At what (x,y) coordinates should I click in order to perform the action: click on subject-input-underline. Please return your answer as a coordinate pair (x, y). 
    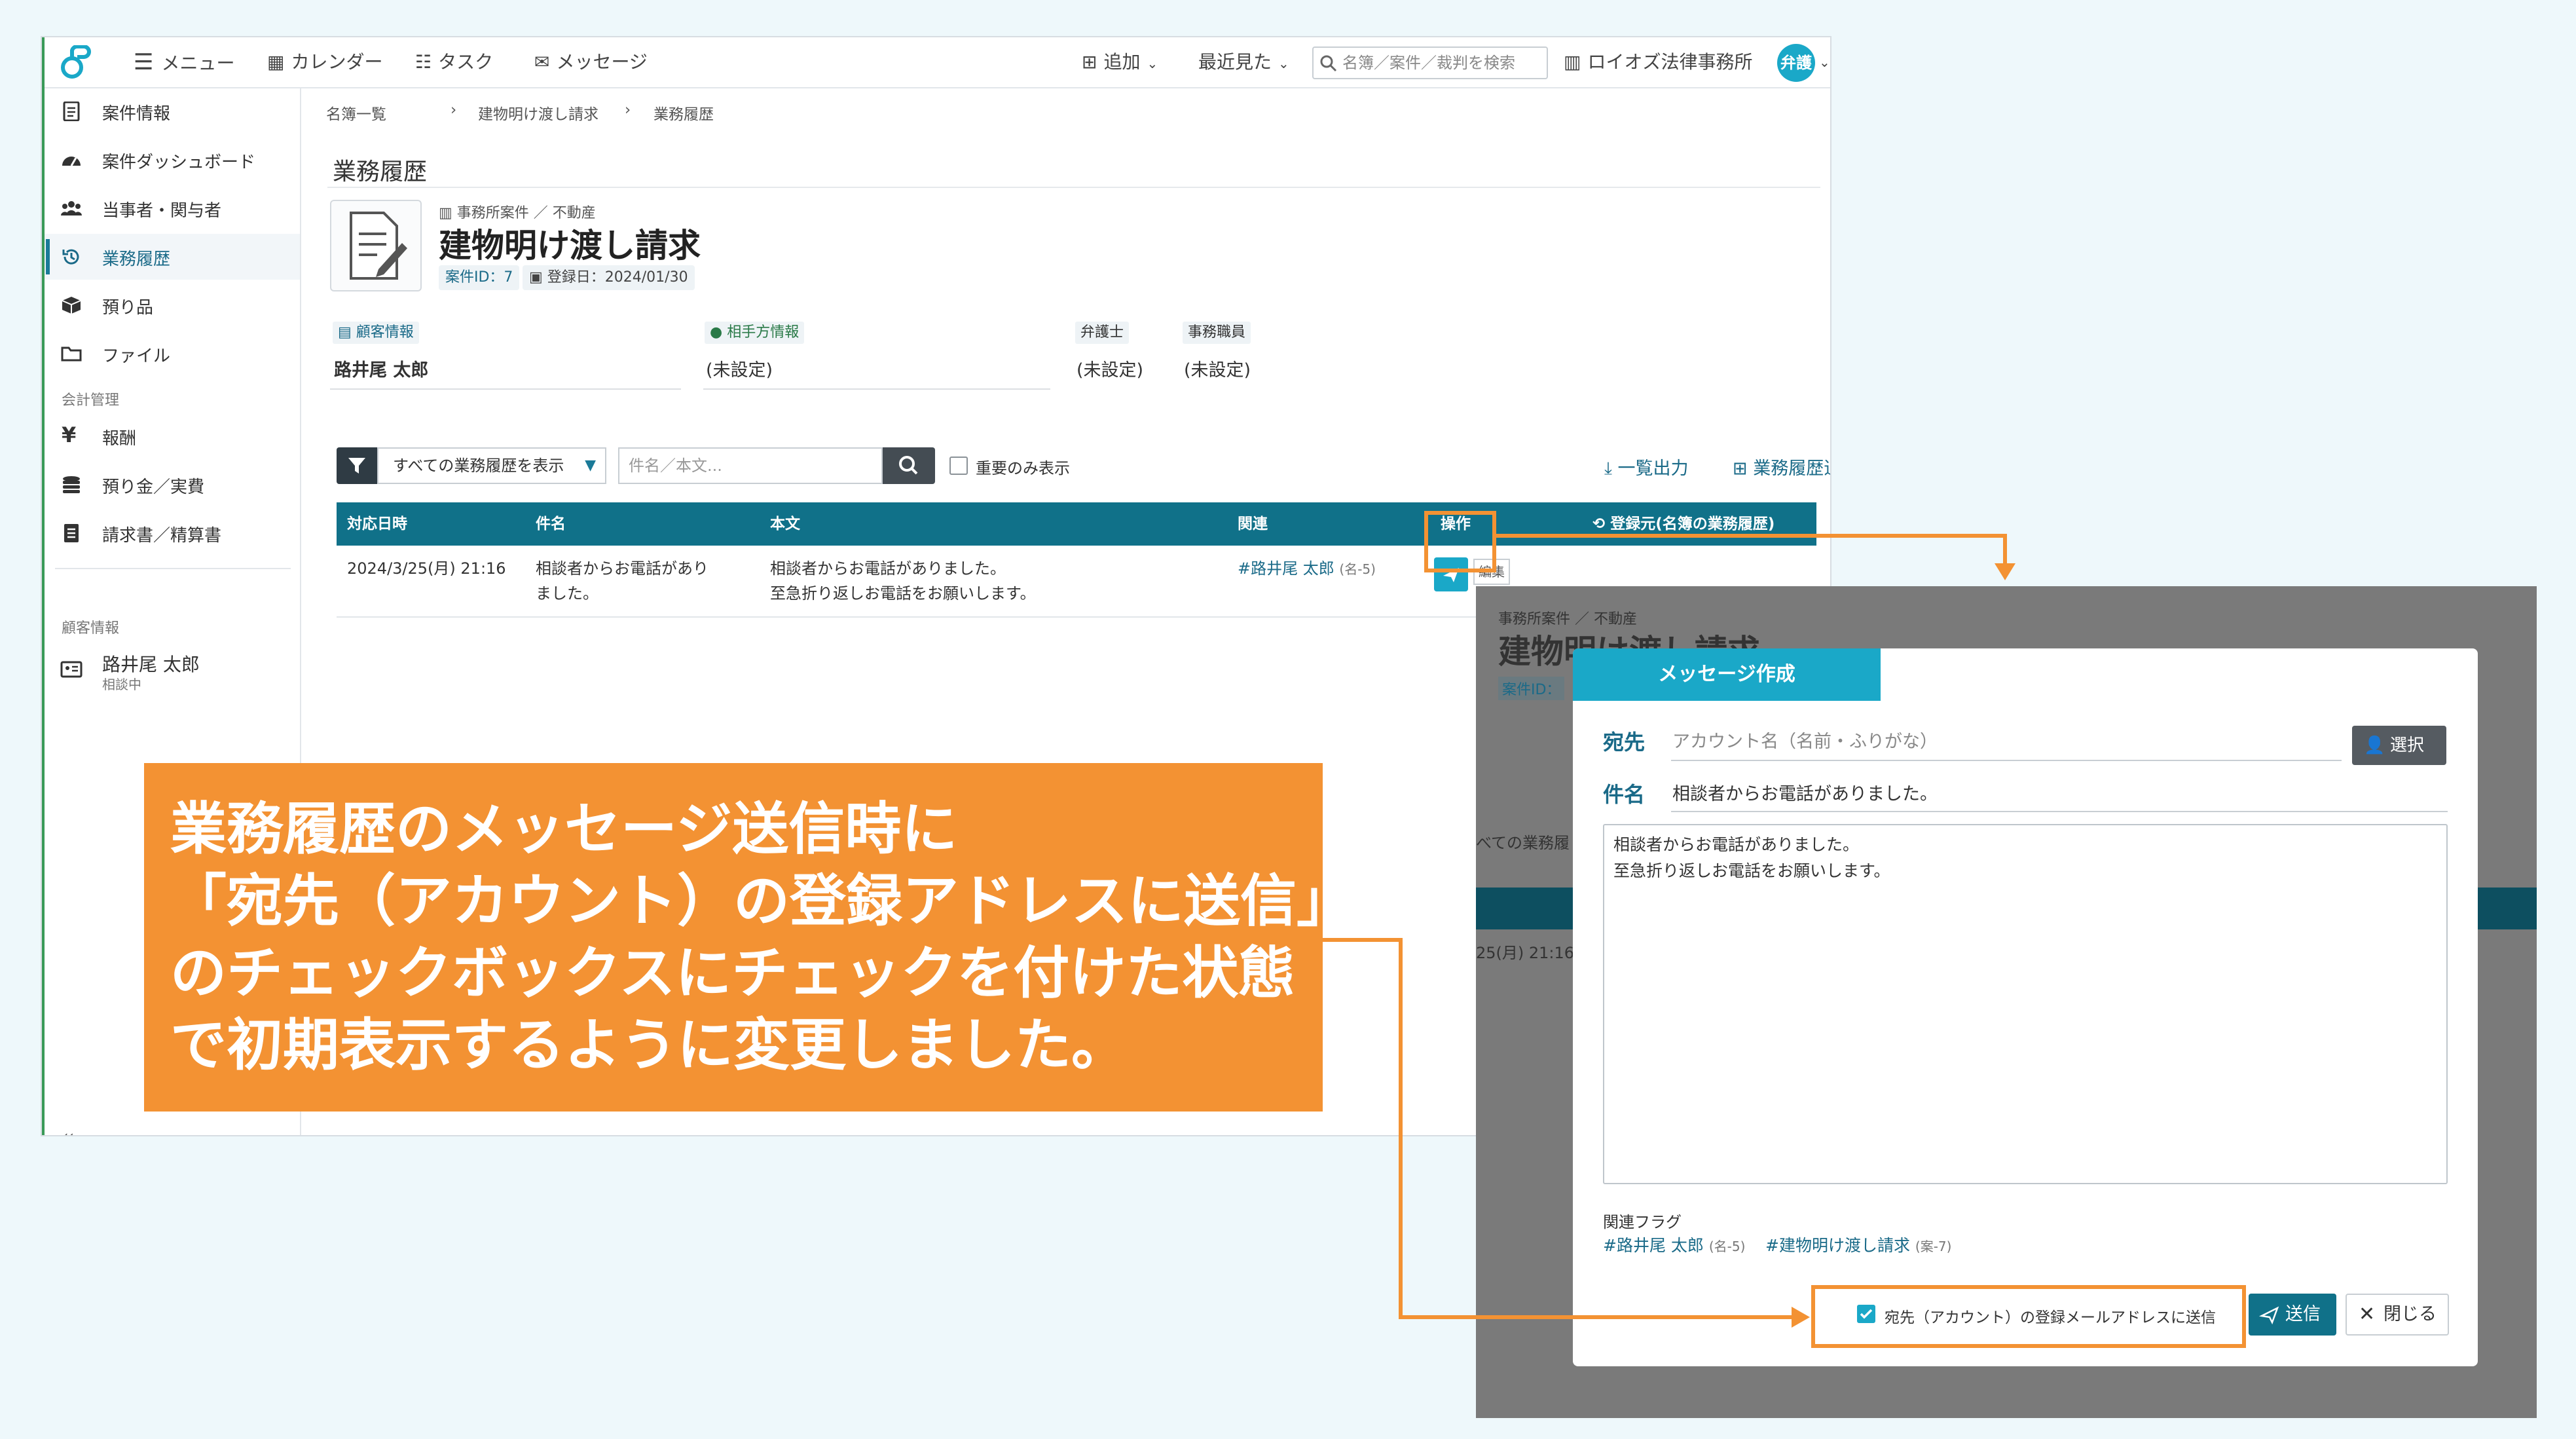
    Looking at the image, I should click on (2059, 812).